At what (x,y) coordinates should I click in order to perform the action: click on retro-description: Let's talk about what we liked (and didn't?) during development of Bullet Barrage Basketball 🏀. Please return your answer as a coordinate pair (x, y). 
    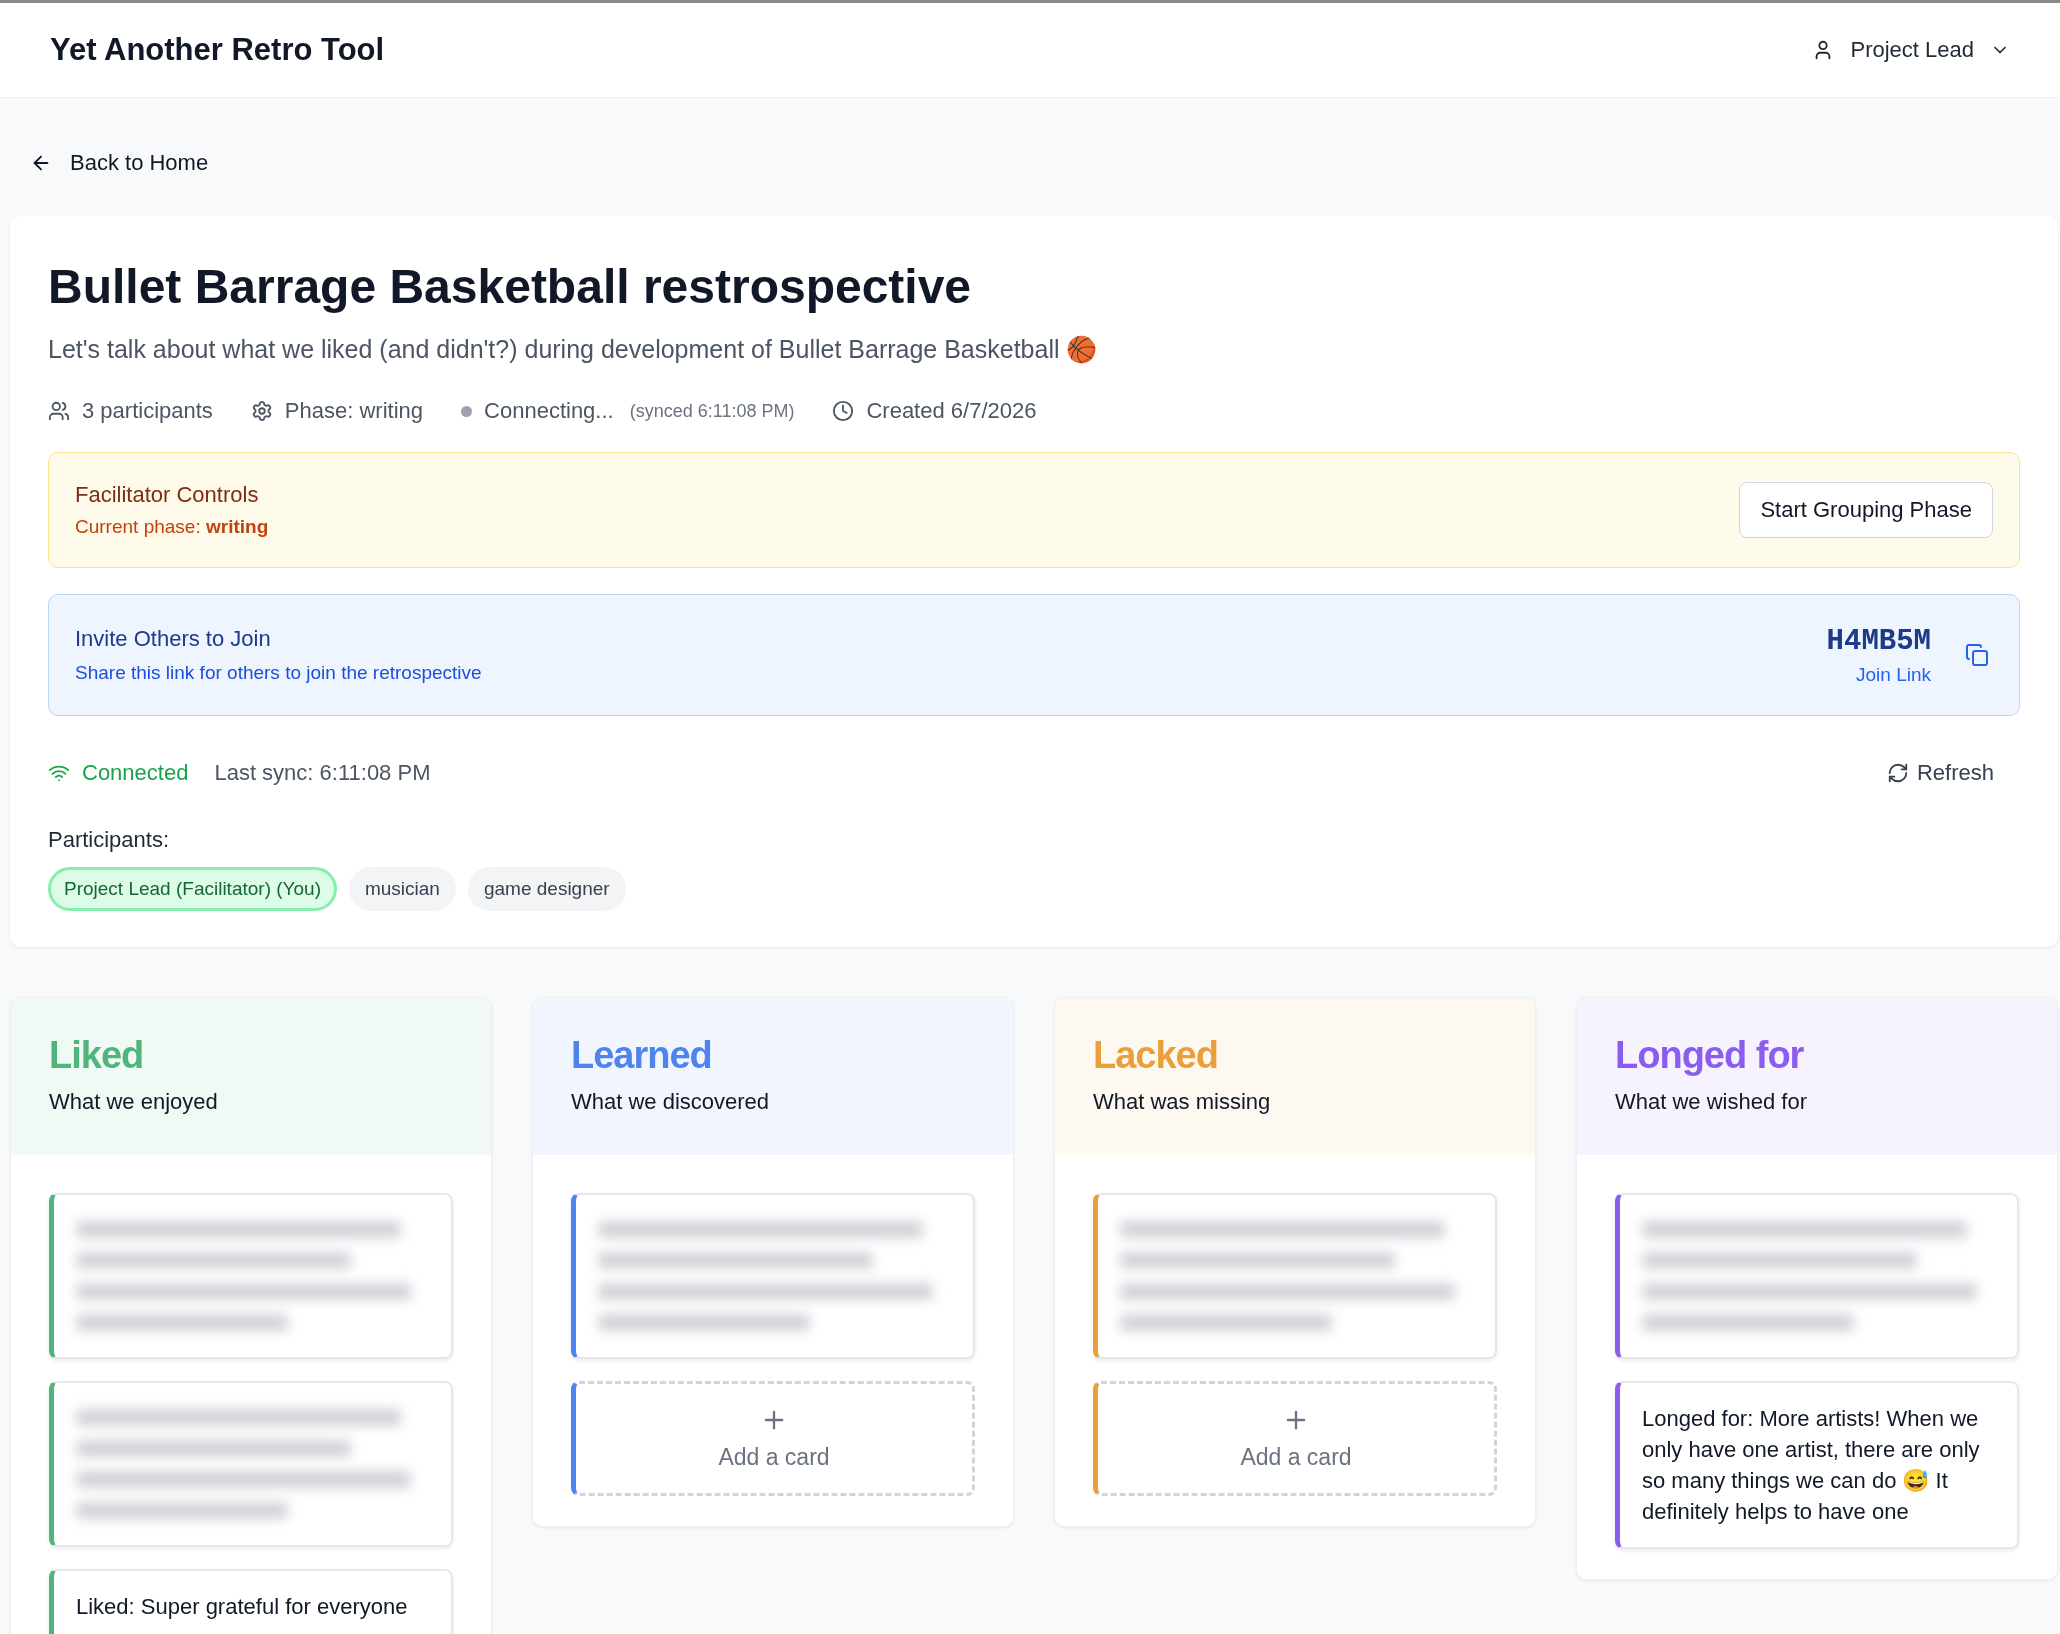
    Looking at the image, I should click on (573, 349).